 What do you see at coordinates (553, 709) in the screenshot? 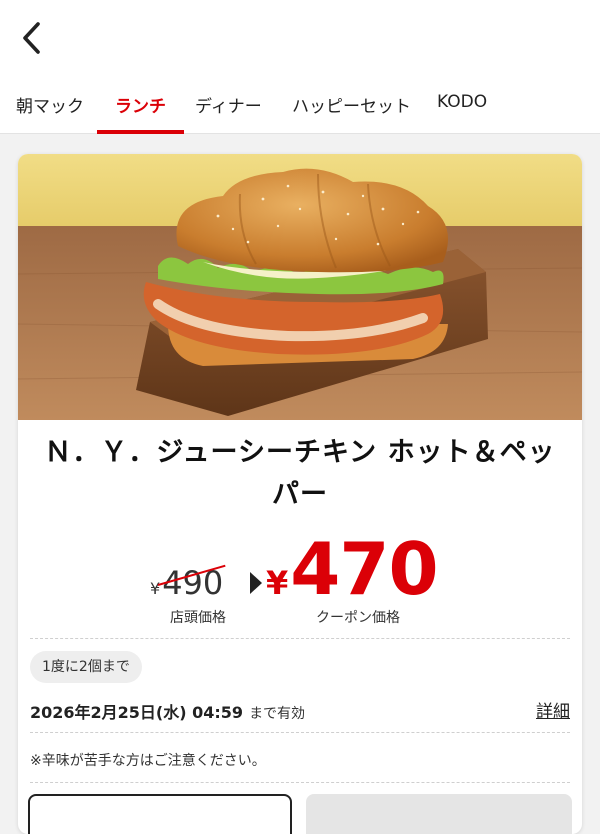
I see `details-link: 詳細` at bounding box center [553, 709].